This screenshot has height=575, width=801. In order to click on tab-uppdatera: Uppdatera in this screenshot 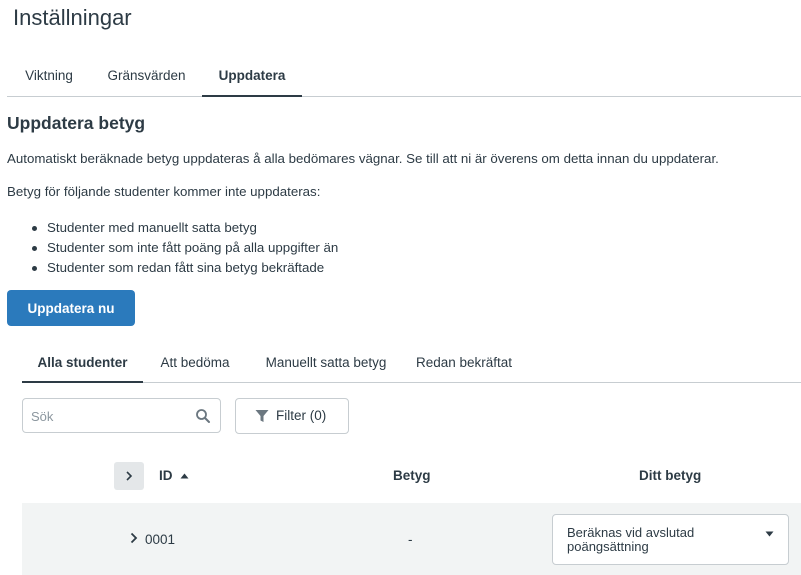, I will do `click(252, 78)`.